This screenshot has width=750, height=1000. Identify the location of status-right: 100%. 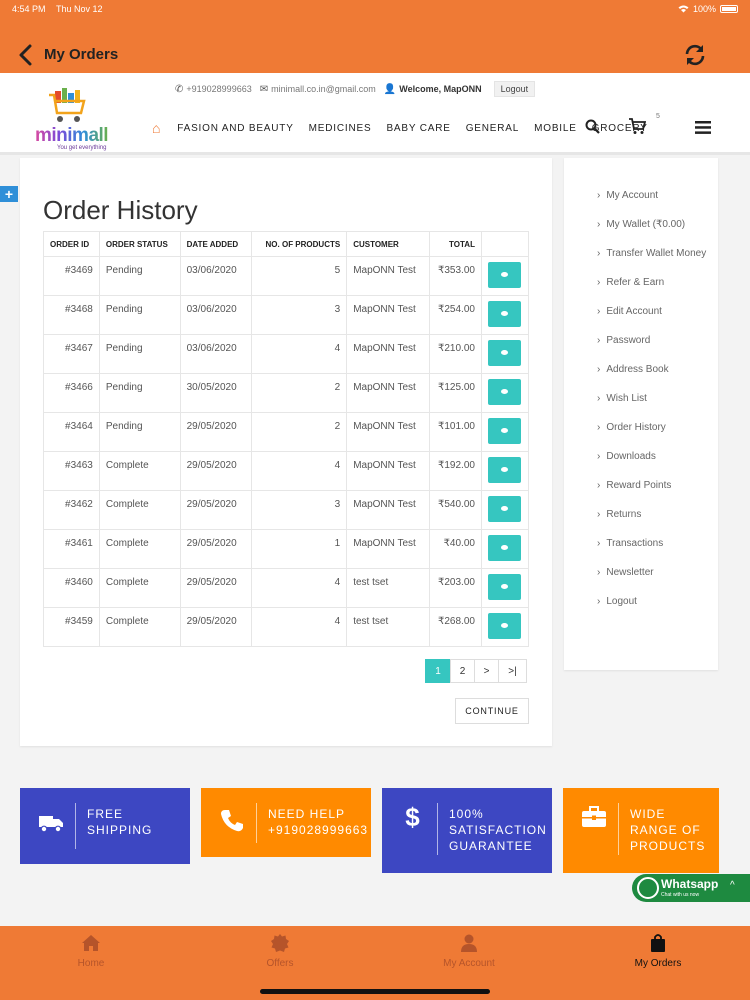
(708, 9).